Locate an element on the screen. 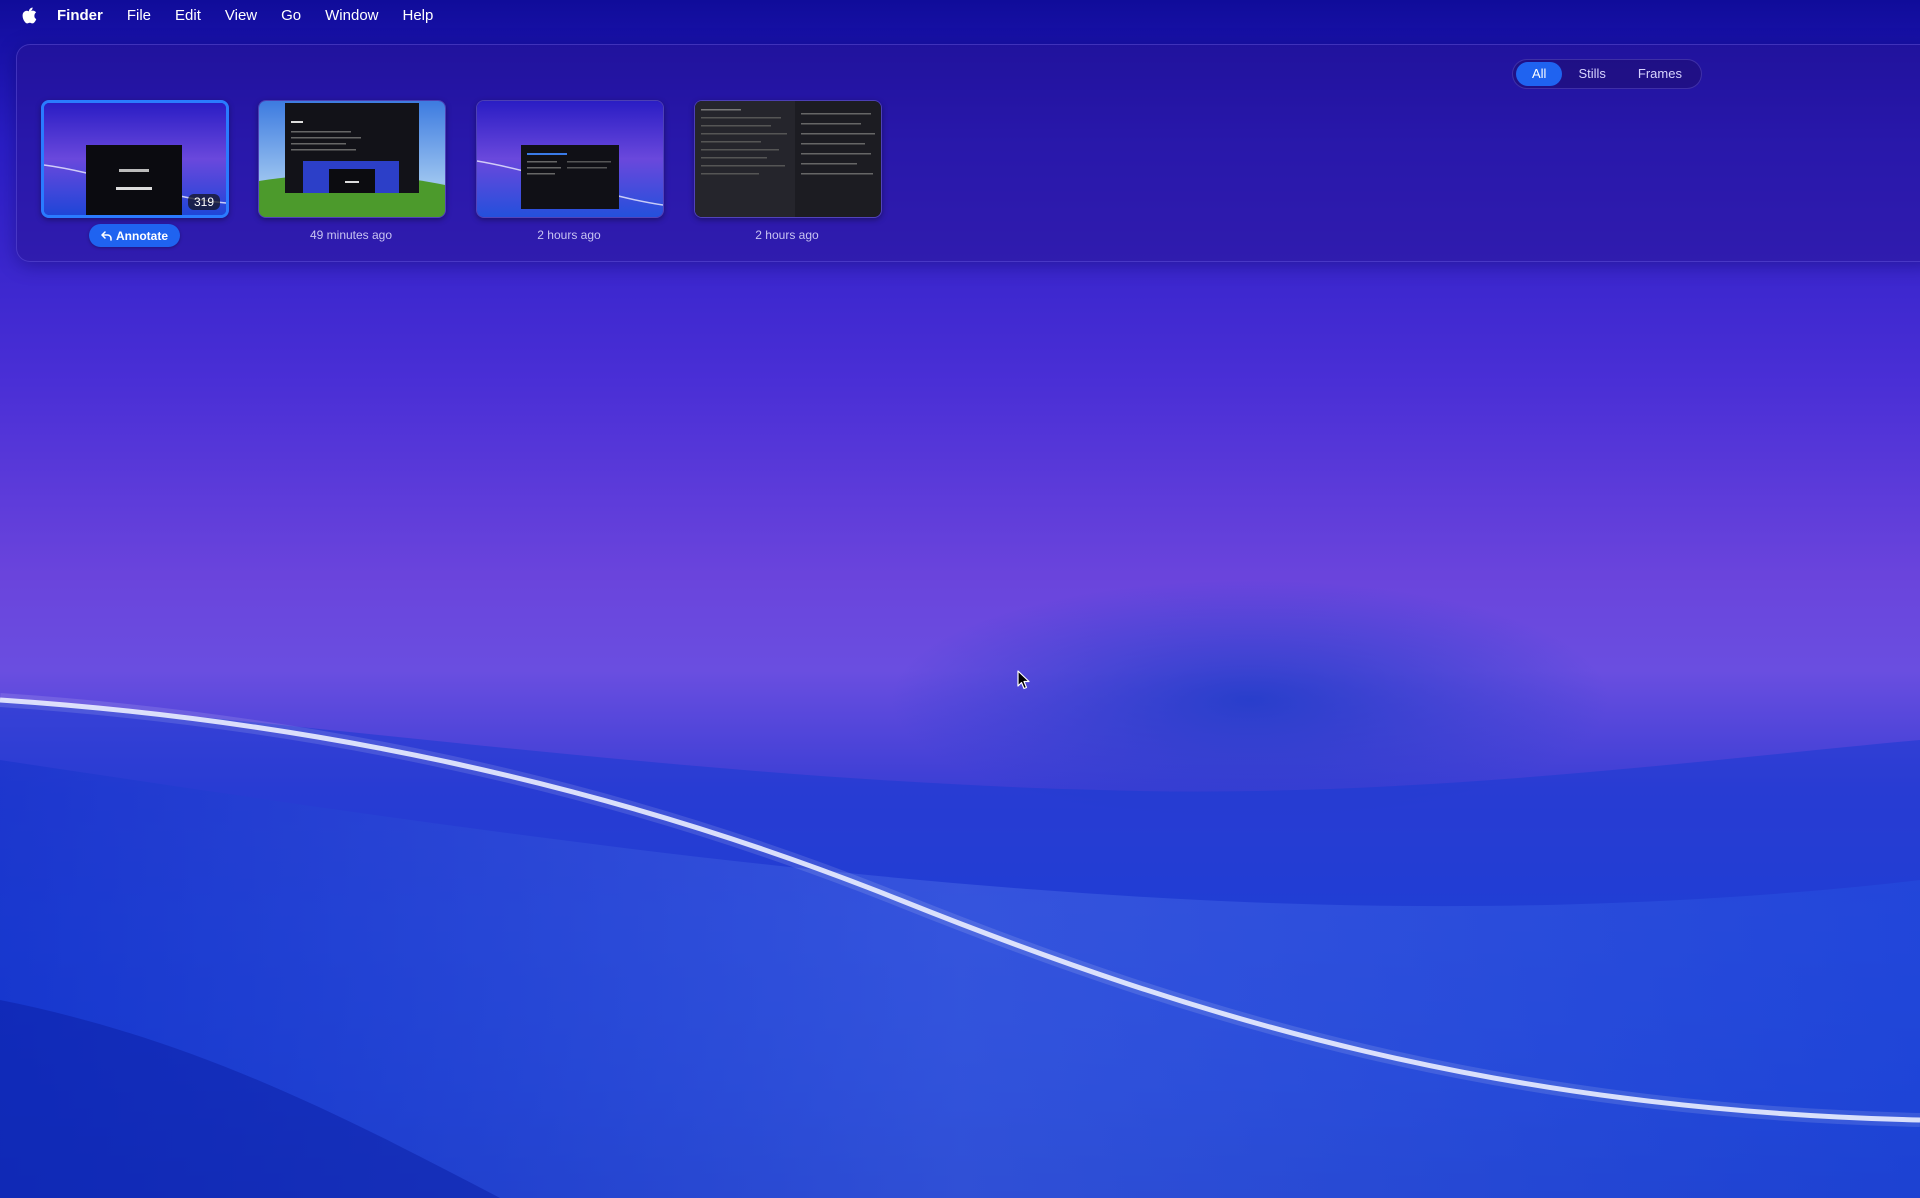 The width and height of the screenshot is (1920, 1198). mouse-pointer-icon is located at coordinates (1024, 682).